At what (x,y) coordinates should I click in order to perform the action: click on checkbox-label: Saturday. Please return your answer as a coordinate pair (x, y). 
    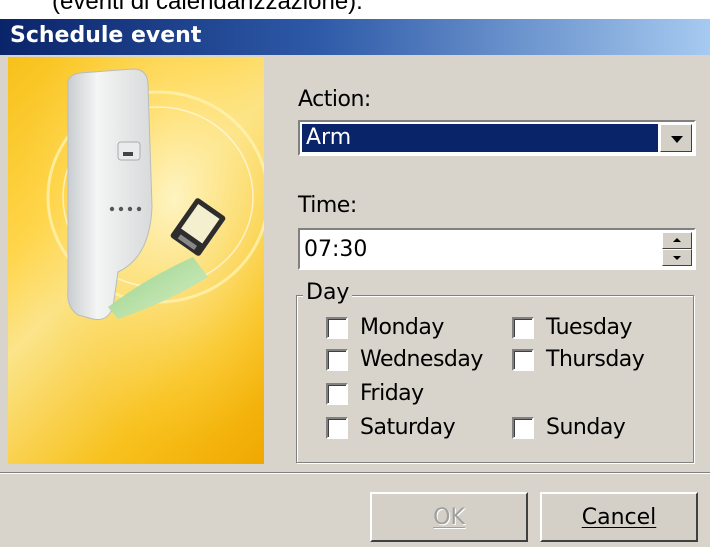
    Looking at the image, I should click on (408, 427).